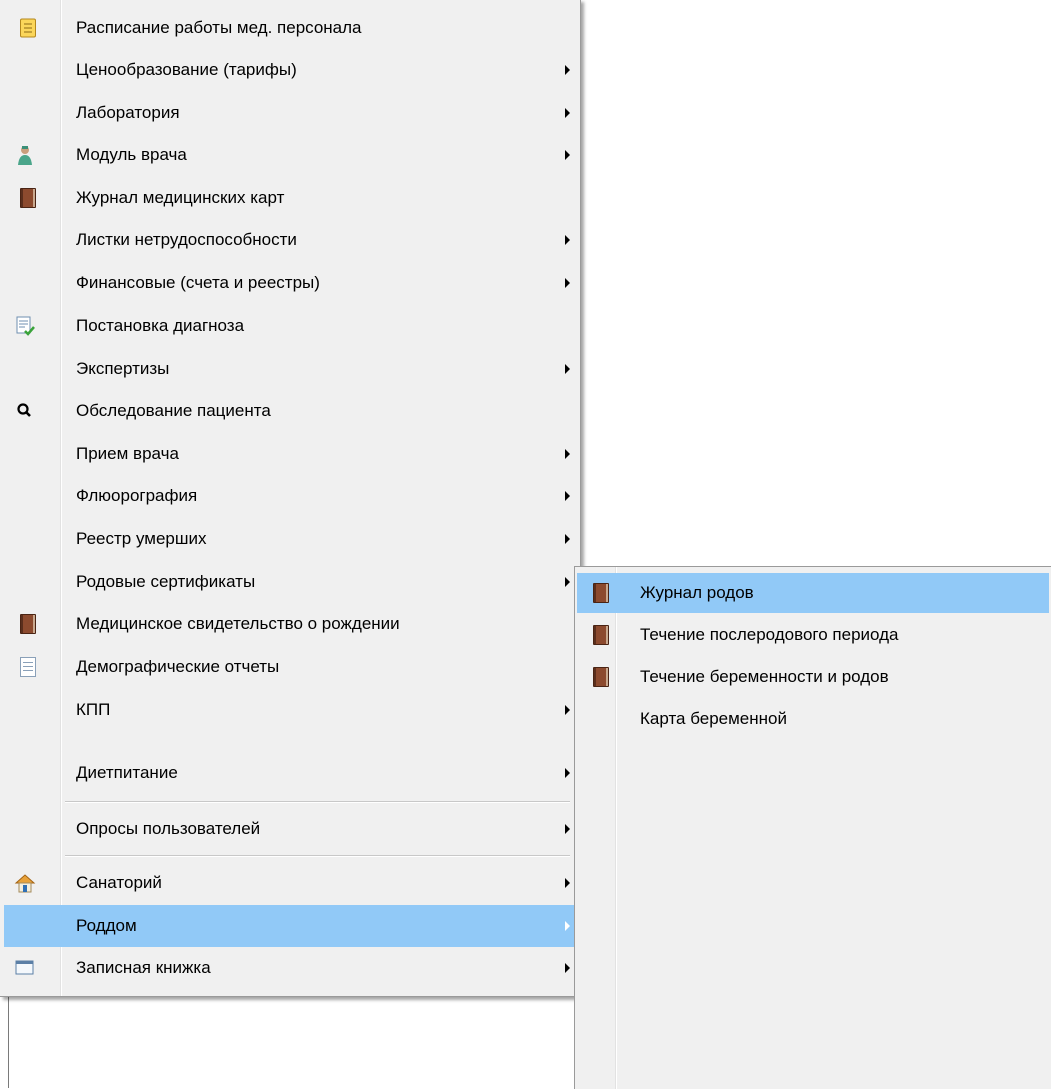 The image size is (1051, 1089). I want to click on menu-item-label: Прием врача, so click(127, 453).